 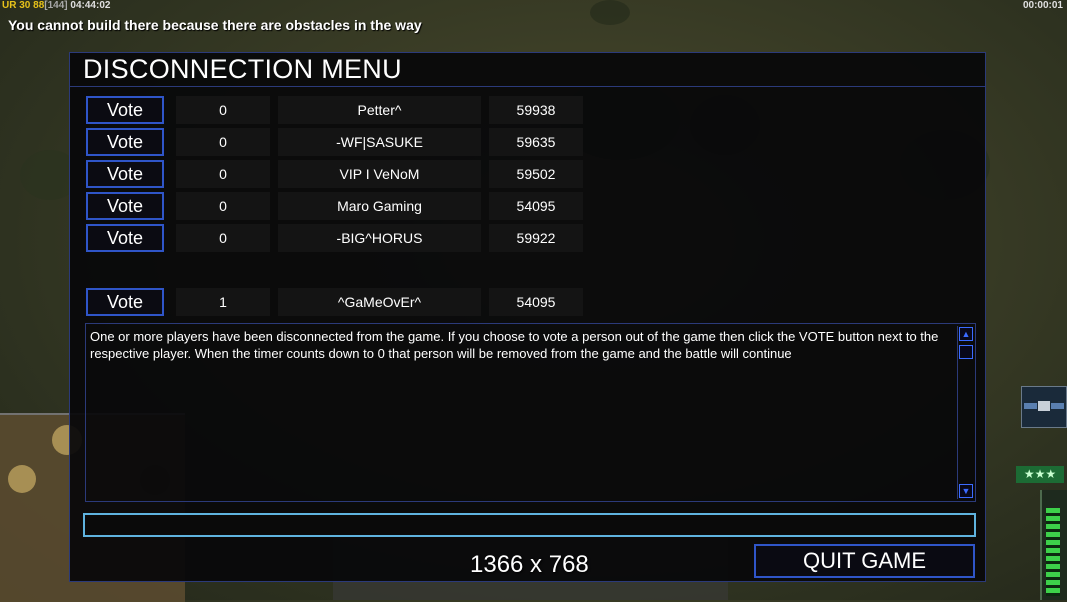 I want to click on power-meter, so click(x=1053, y=545).